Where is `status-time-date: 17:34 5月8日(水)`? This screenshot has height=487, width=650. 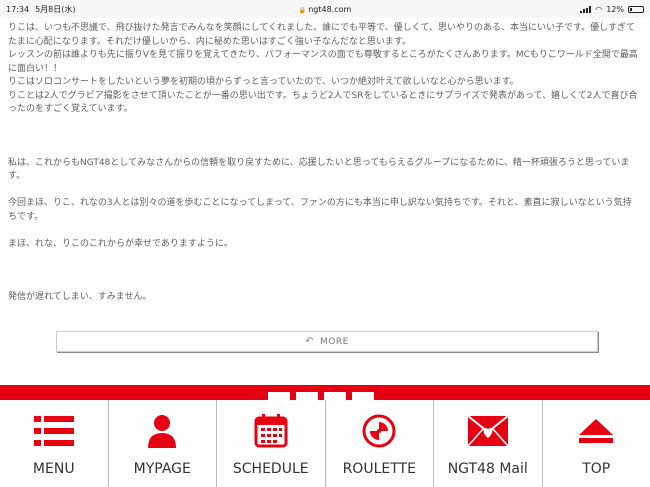
status-time-date: 17:34 5月8日(水) is located at coordinates (43, 9).